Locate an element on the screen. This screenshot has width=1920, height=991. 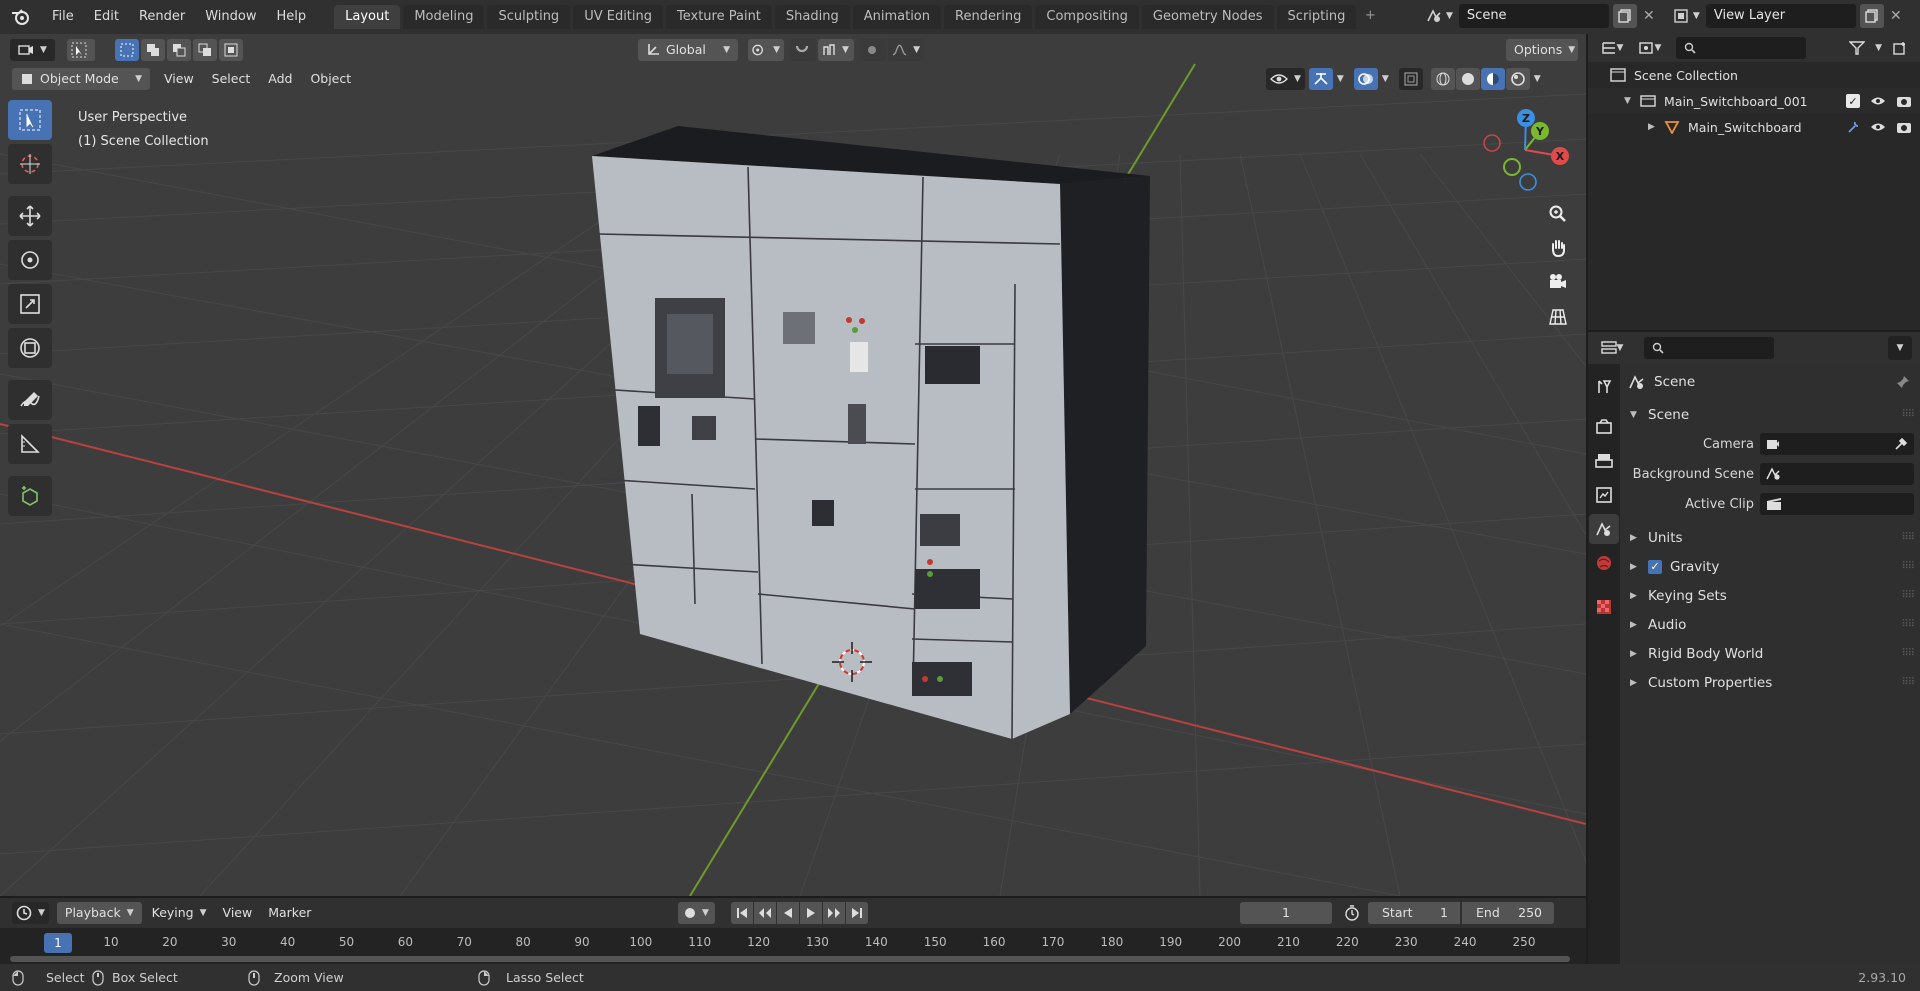
background-scene-field is located at coordinates (1837, 474).